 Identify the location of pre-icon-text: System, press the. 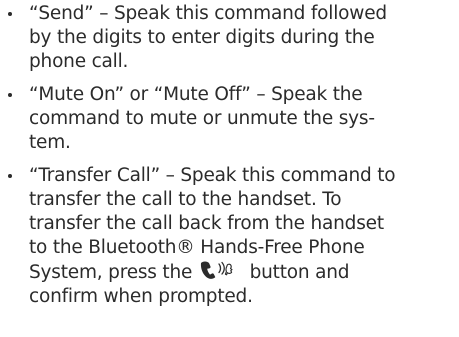
(111, 272).